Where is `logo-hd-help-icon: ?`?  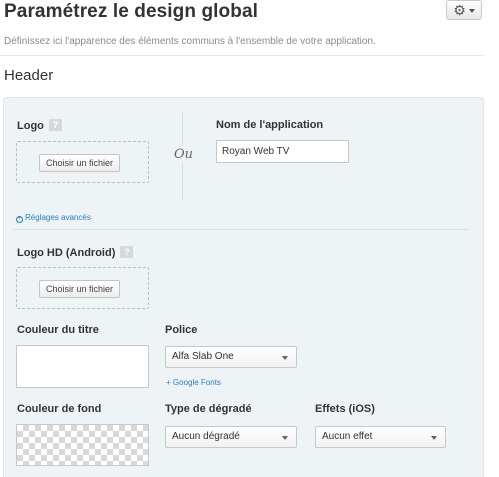 logo-hd-help-icon: ? is located at coordinates (127, 252).